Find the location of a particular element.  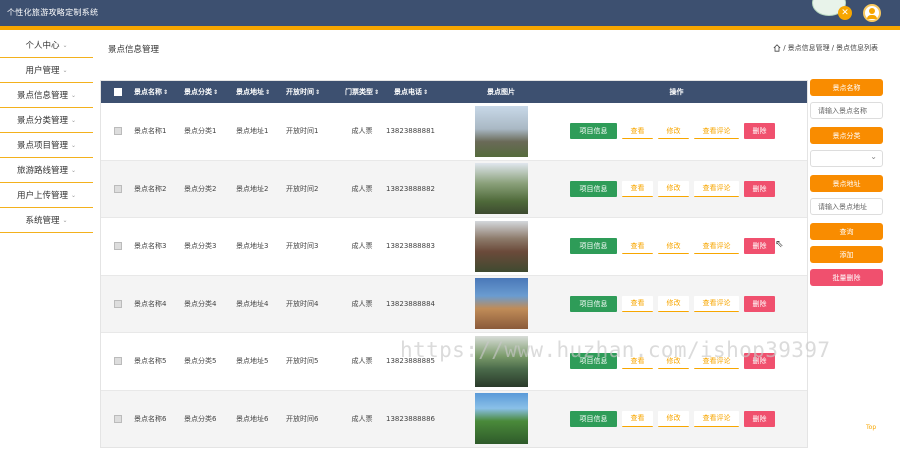

batch-delete-button: 批量删除 is located at coordinates (846, 277).